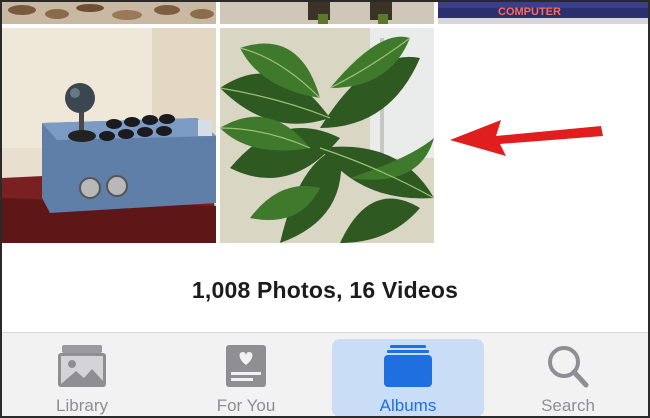 The image size is (650, 418). What do you see at coordinates (408, 366) in the screenshot?
I see `albums-folder-icon` at bounding box center [408, 366].